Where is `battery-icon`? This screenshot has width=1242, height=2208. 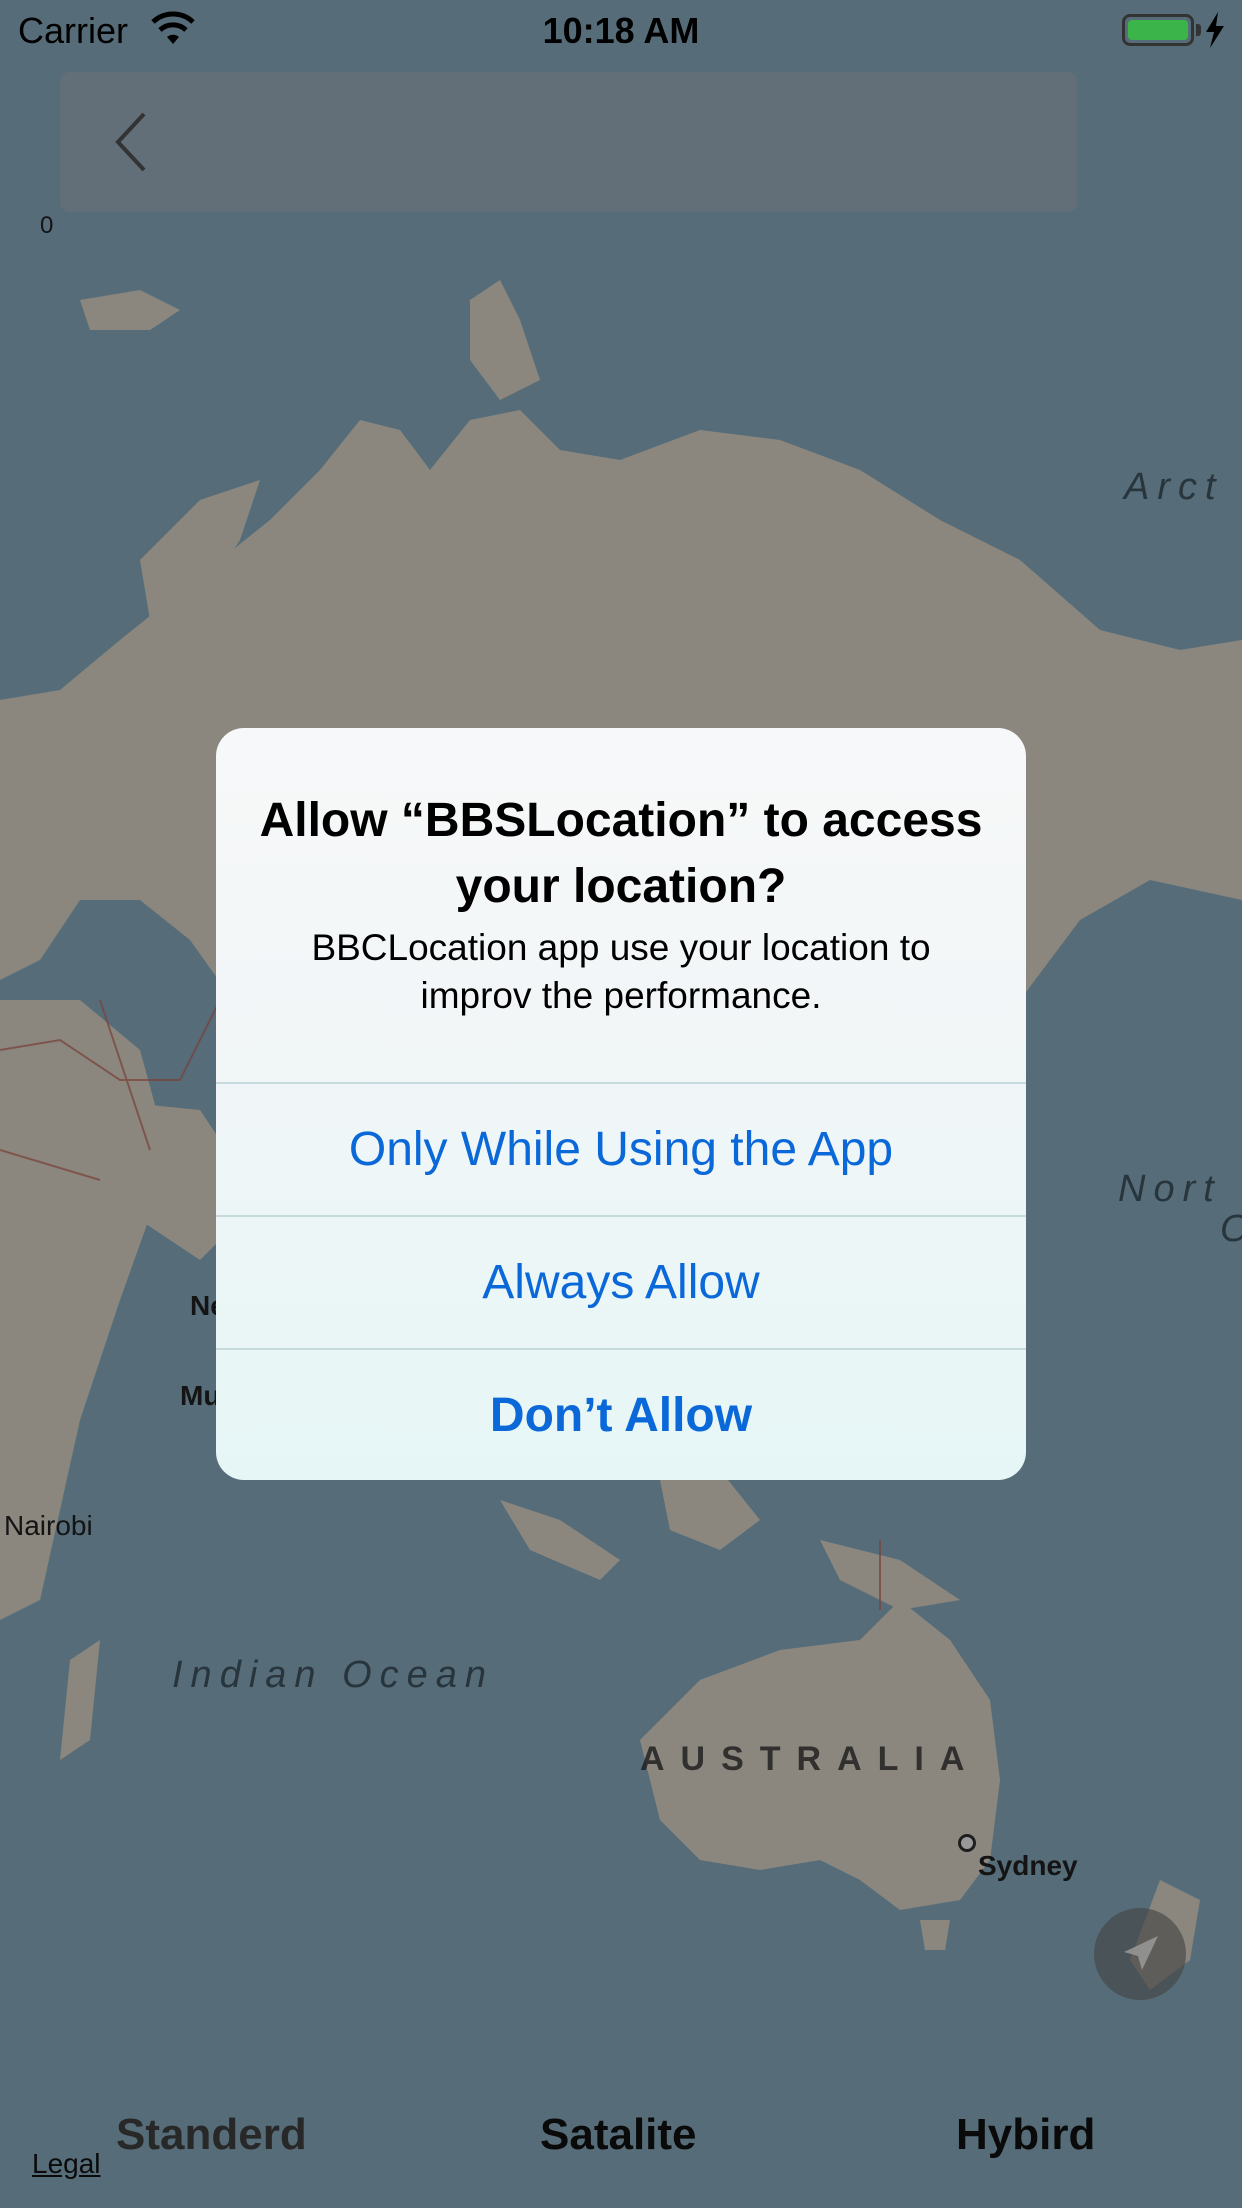 battery-icon is located at coordinates (1158, 30).